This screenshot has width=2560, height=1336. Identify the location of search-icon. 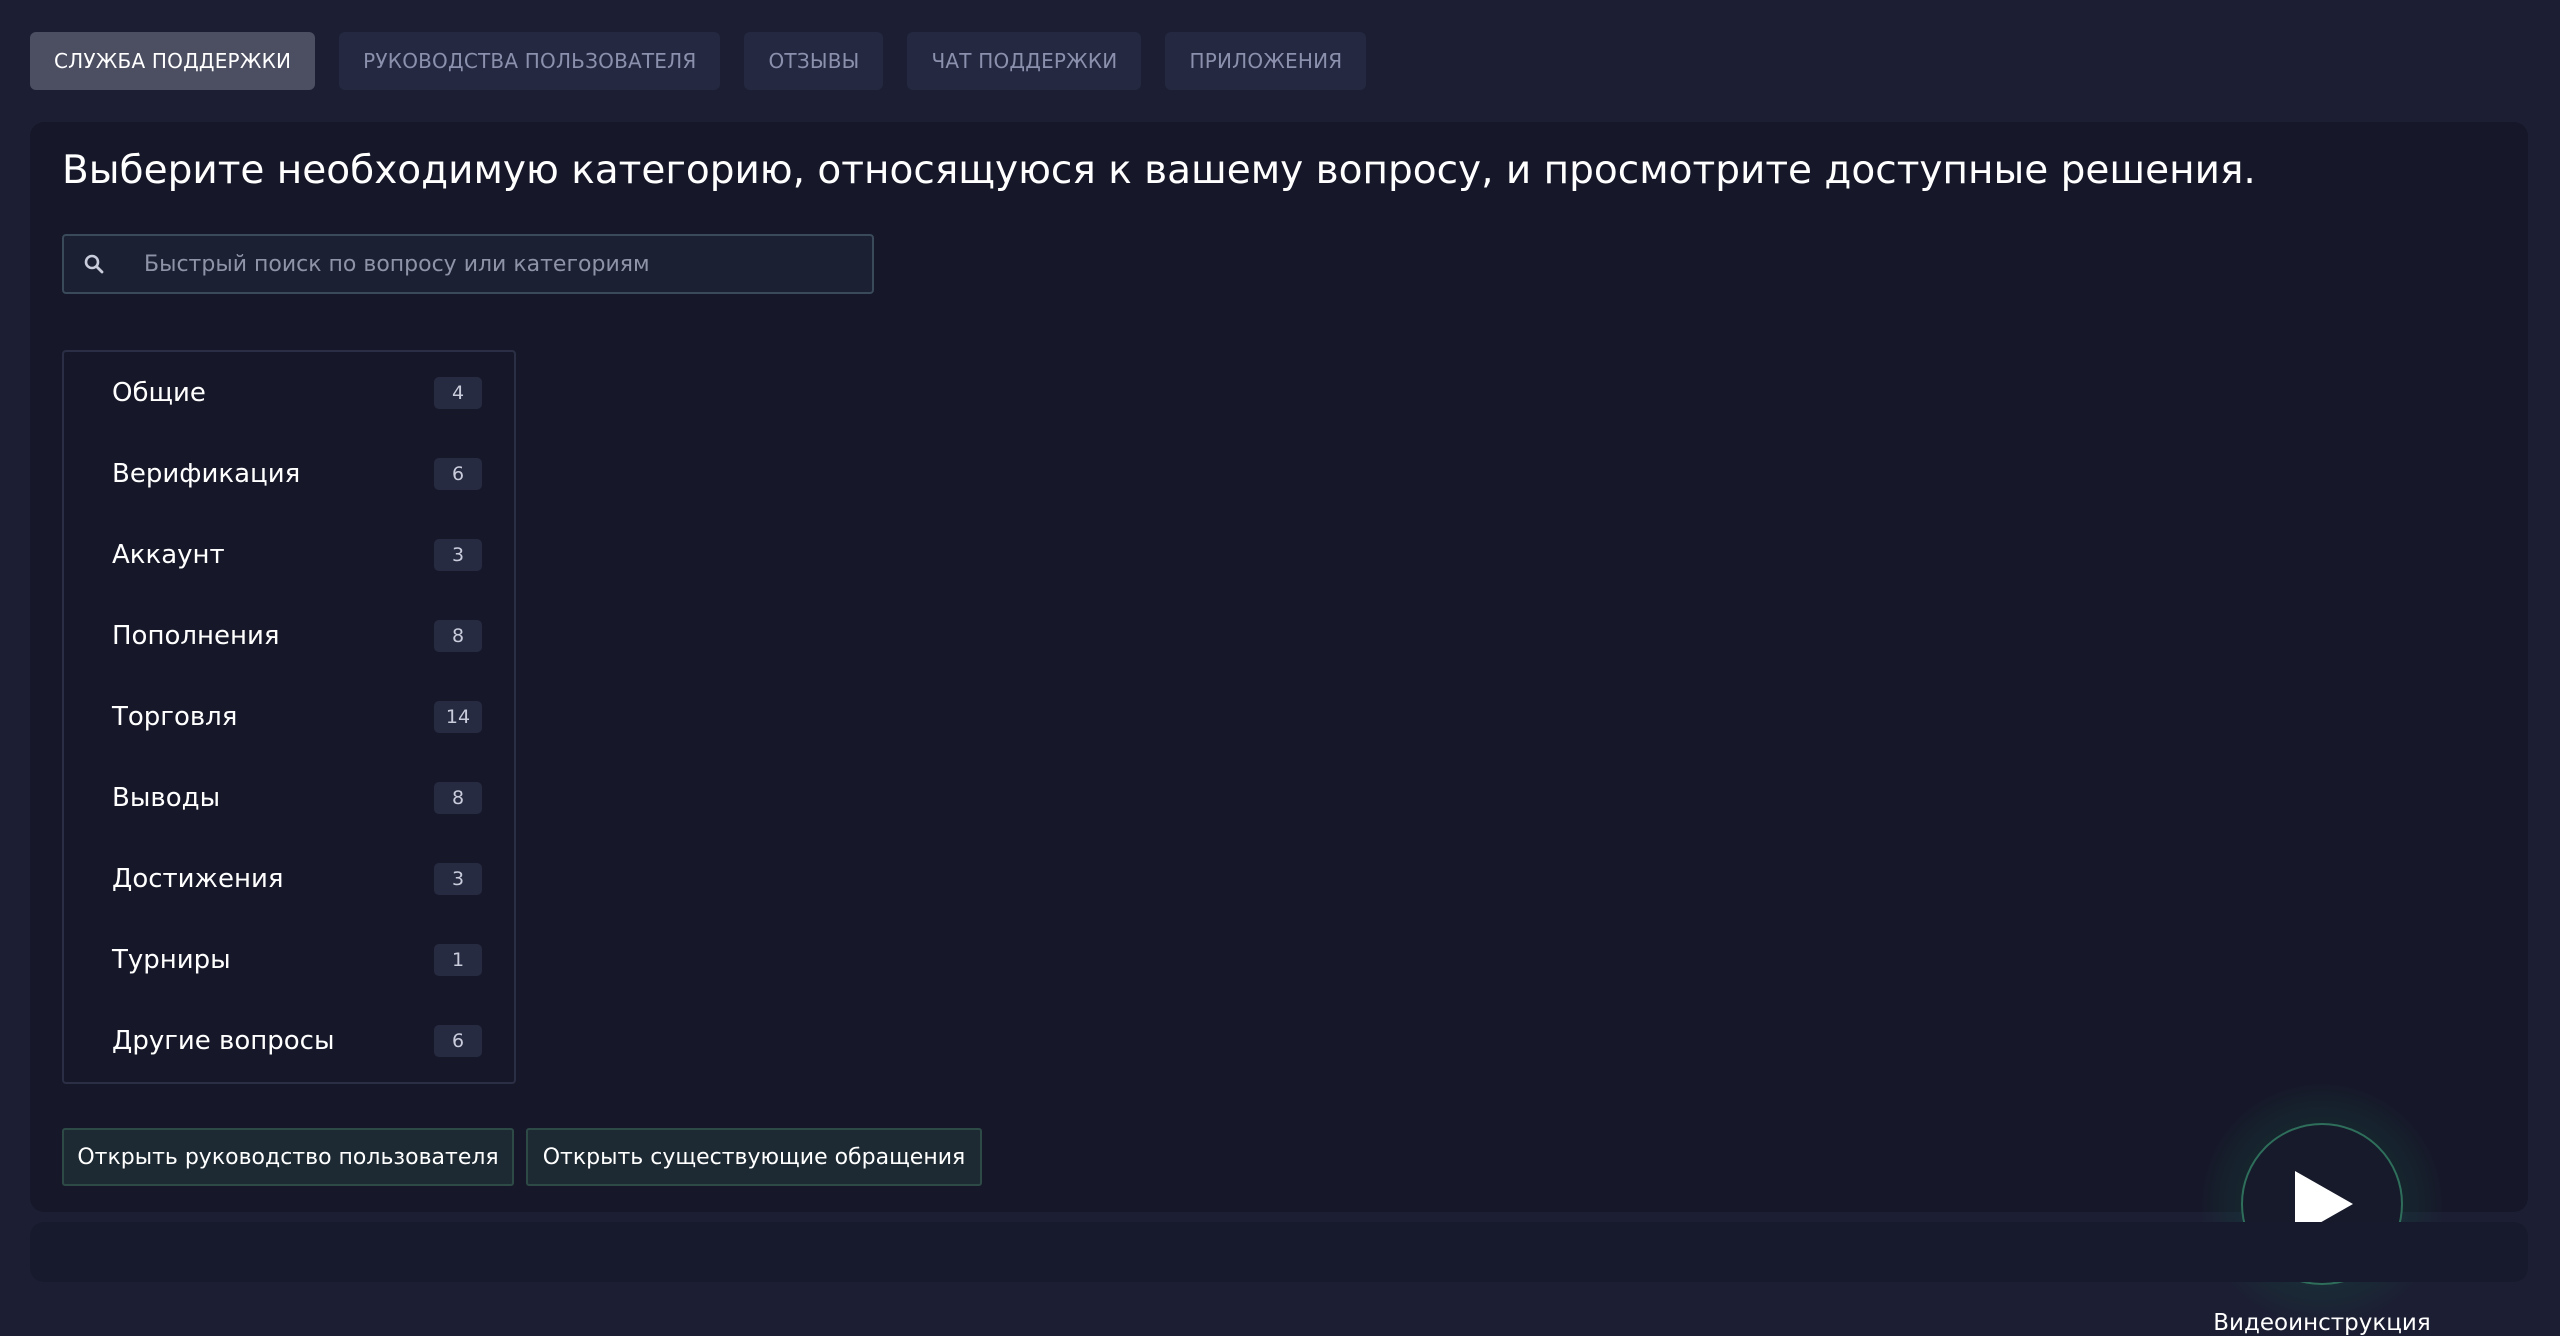
(94, 264).